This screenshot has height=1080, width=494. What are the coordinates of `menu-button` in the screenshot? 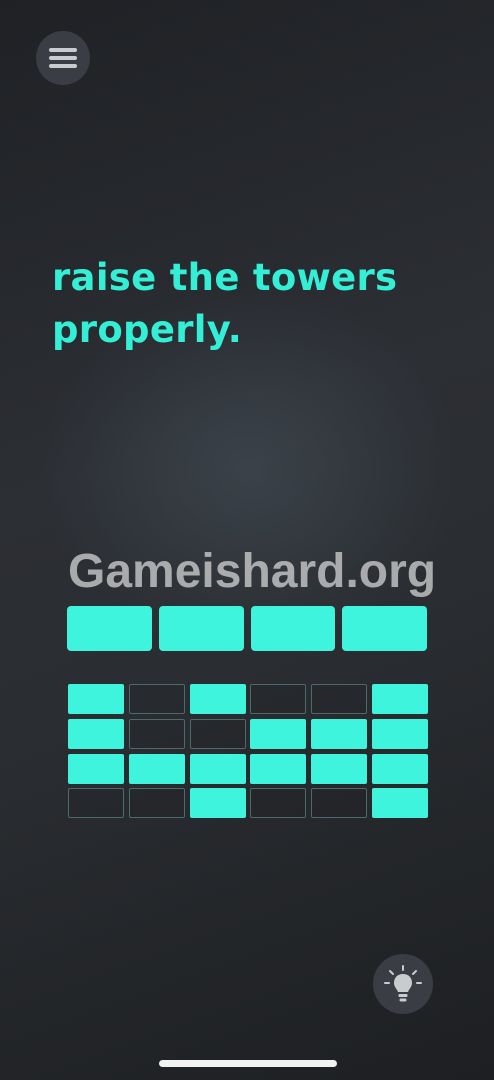 It's located at (63, 58).